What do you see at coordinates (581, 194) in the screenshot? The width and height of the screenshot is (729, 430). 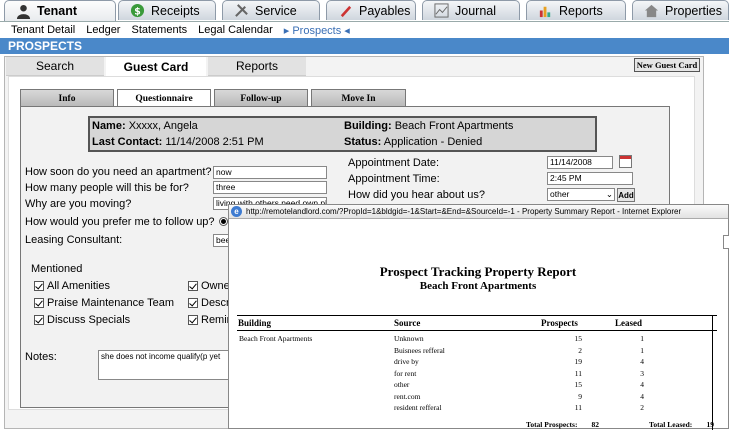 I see `heard-about-select: other ⌄` at bounding box center [581, 194].